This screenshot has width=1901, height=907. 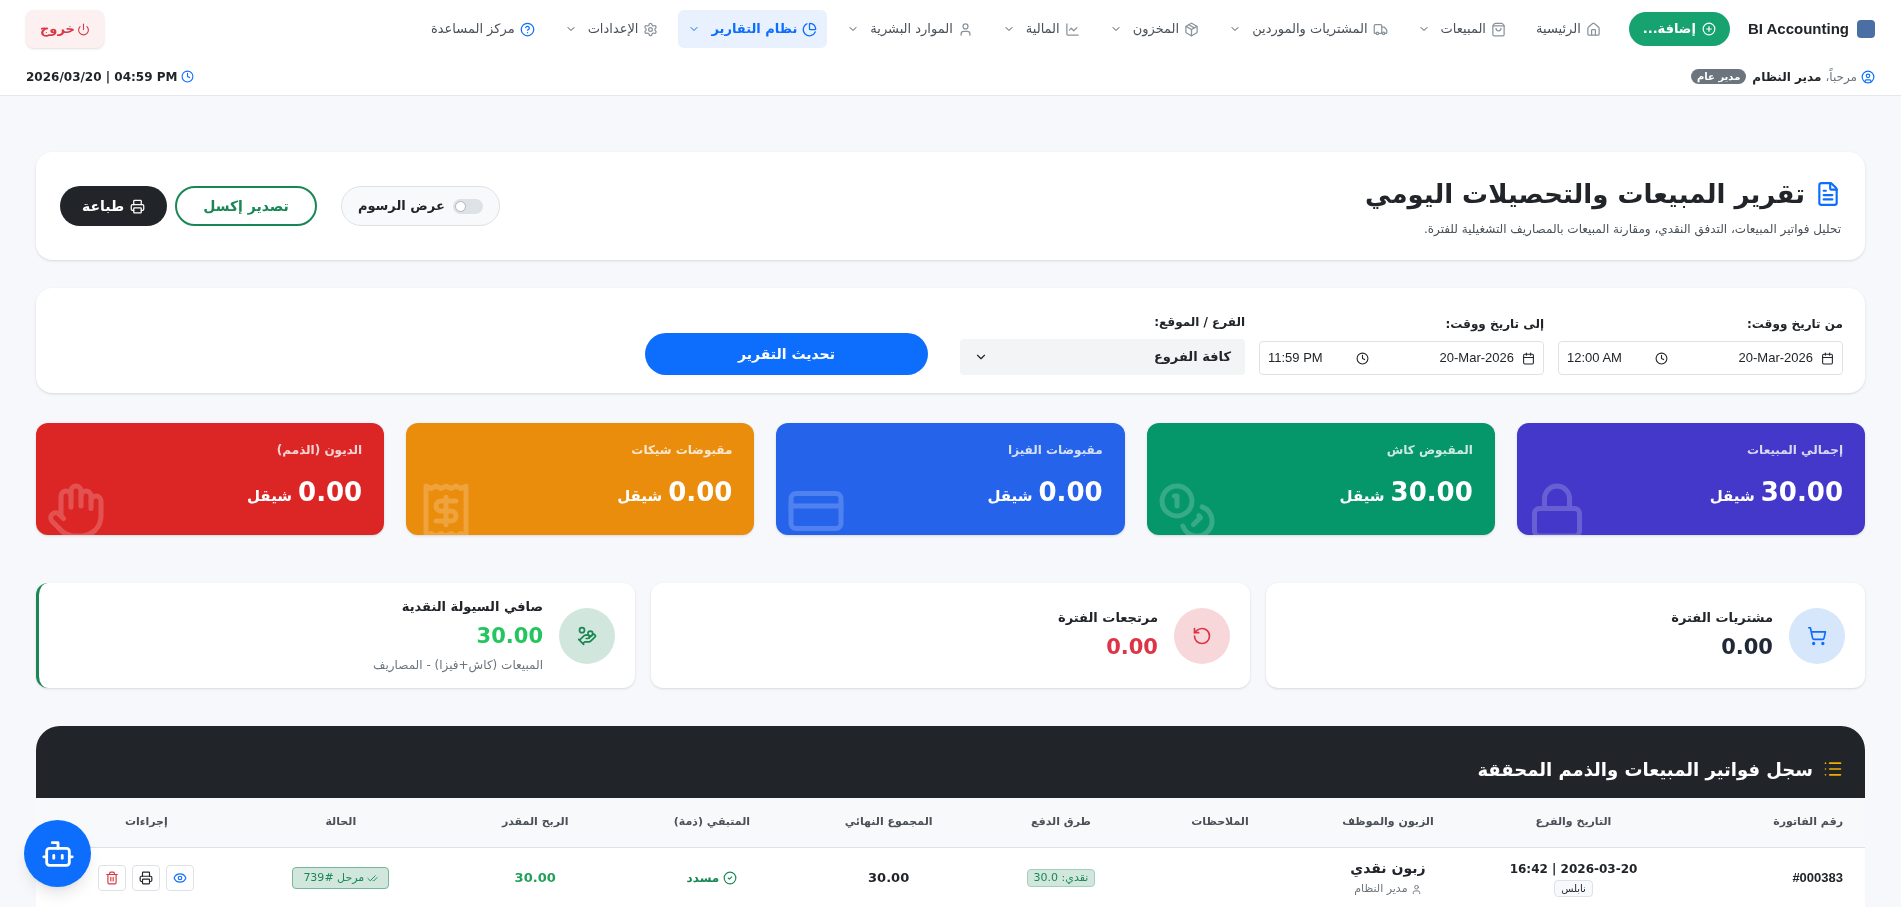 What do you see at coordinates (1722, 618) in the screenshot?
I see `summary-label: مشتريات الفترة` at bounding box center [1722, 618].